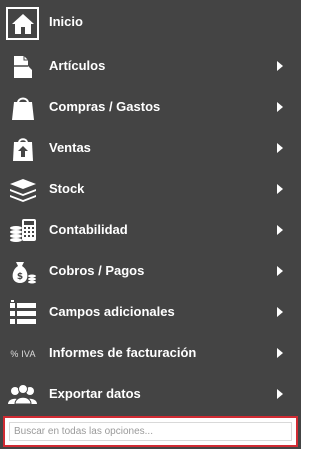 The image size is (320, 449). What do you see at coordinates (23, 67) in the screenshot?
I see `boxes-icon` at bounding box center [23, 67].